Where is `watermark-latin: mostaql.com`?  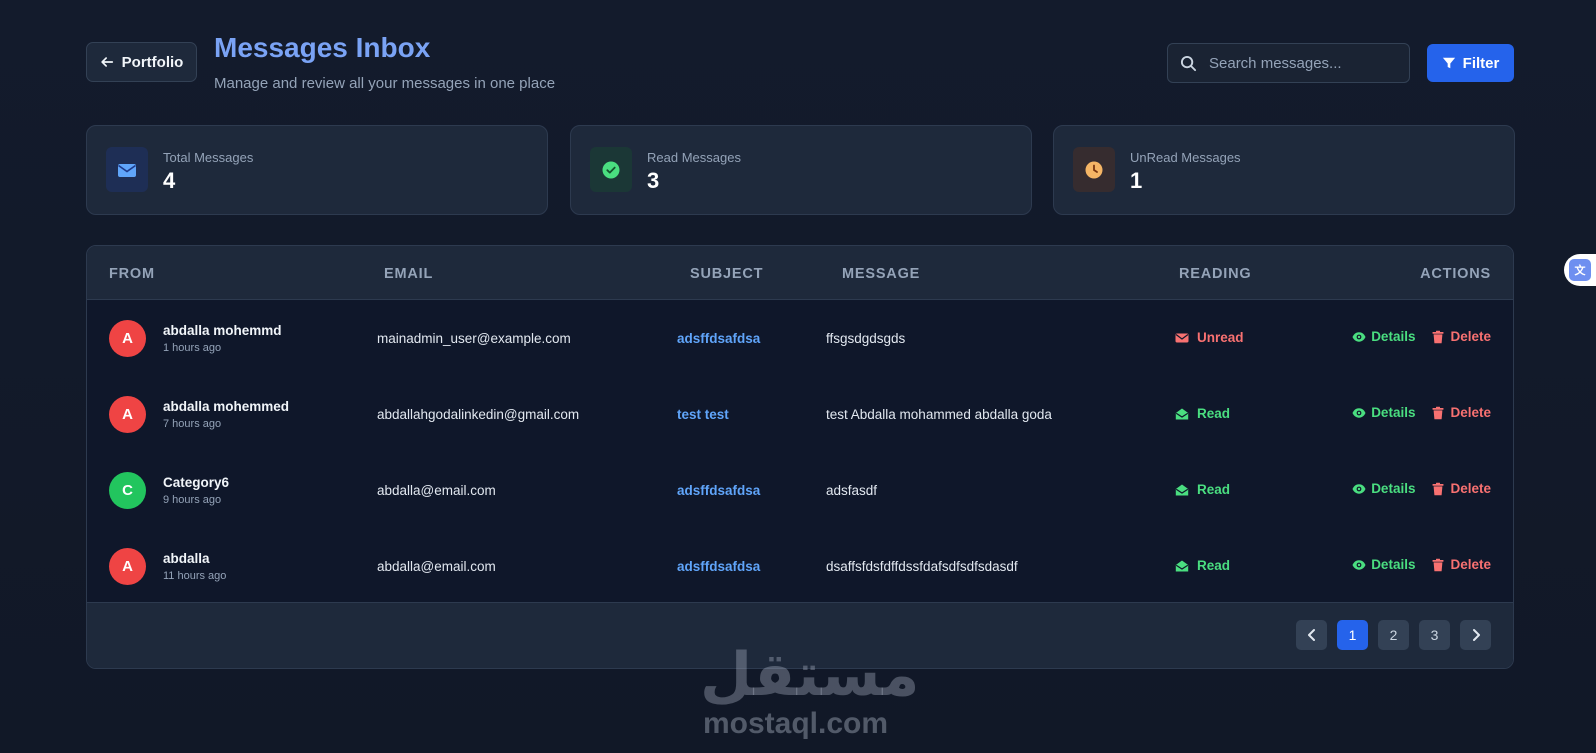
watermark-latin: mostaql.com is located at coordinates (796, 723).